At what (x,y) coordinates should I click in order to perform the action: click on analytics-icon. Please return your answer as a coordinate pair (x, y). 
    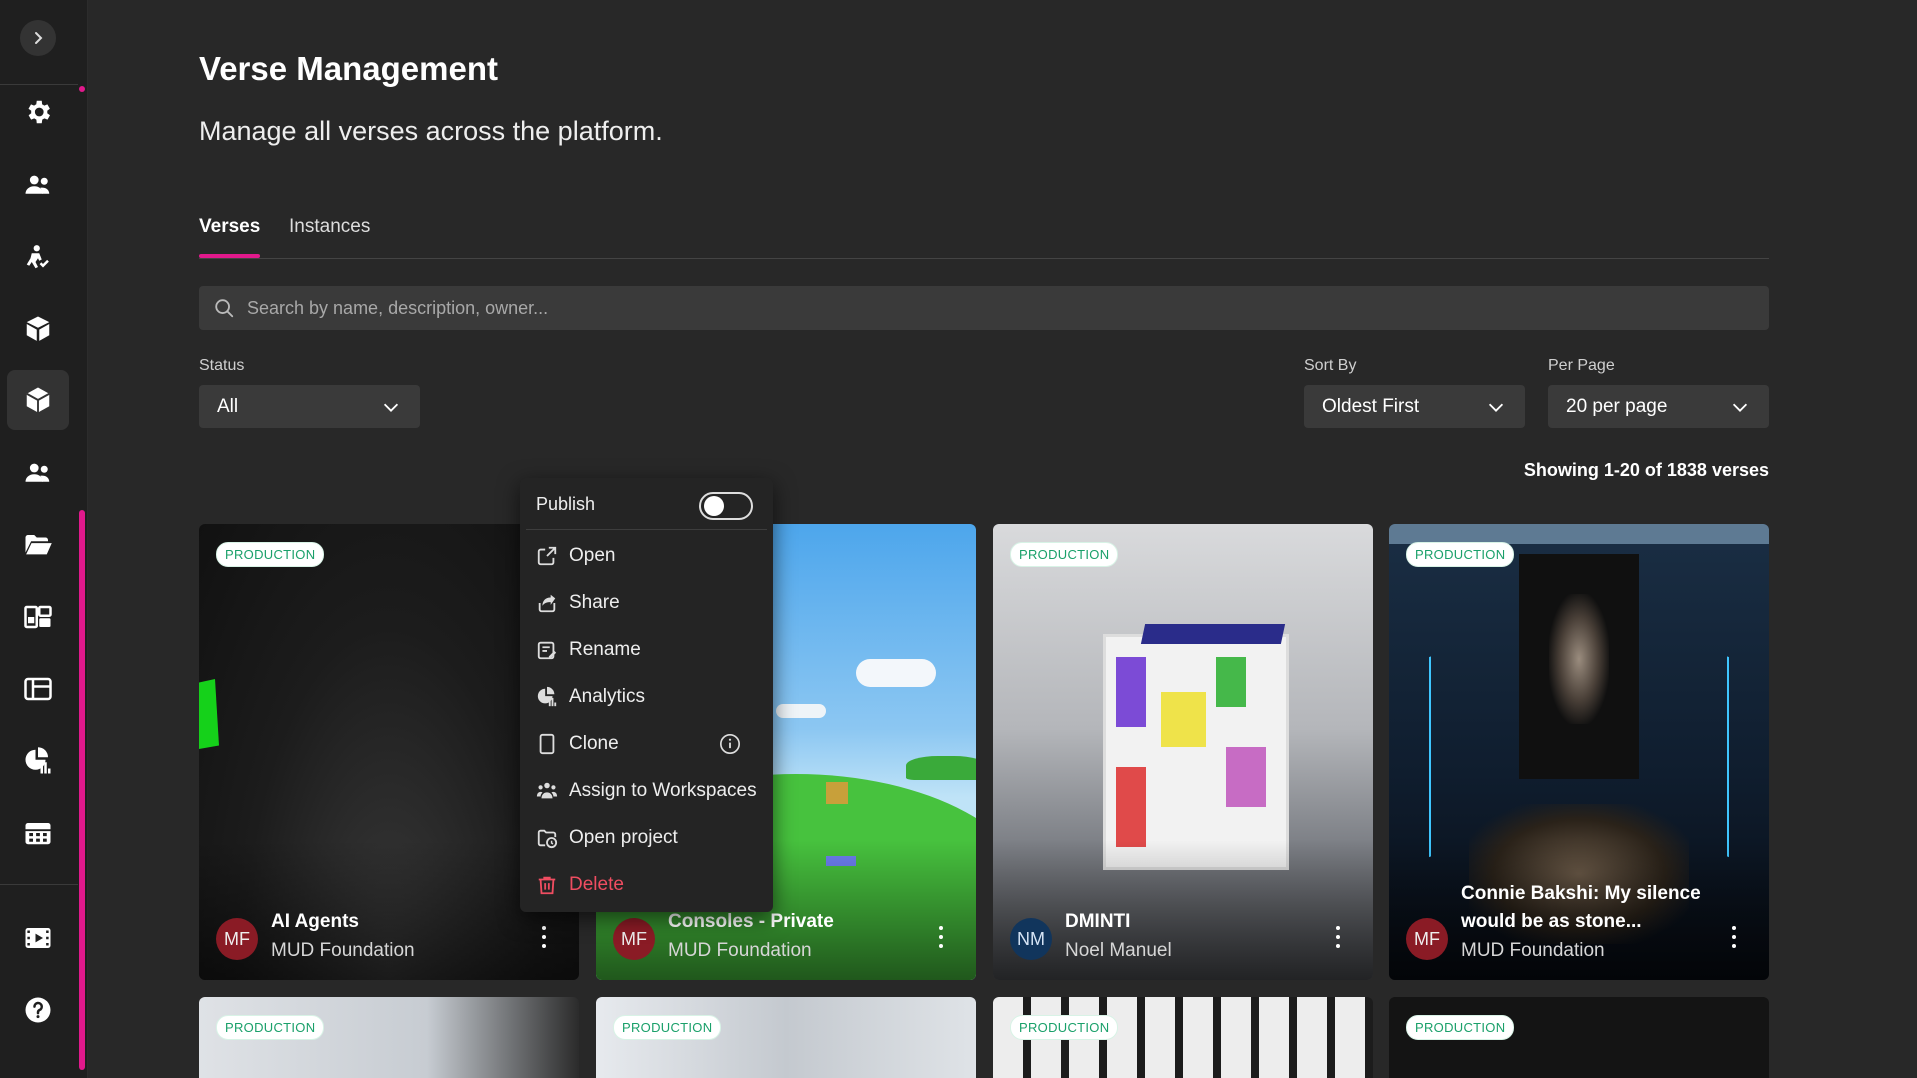
    Looking at the image, I should click on (547, 696).